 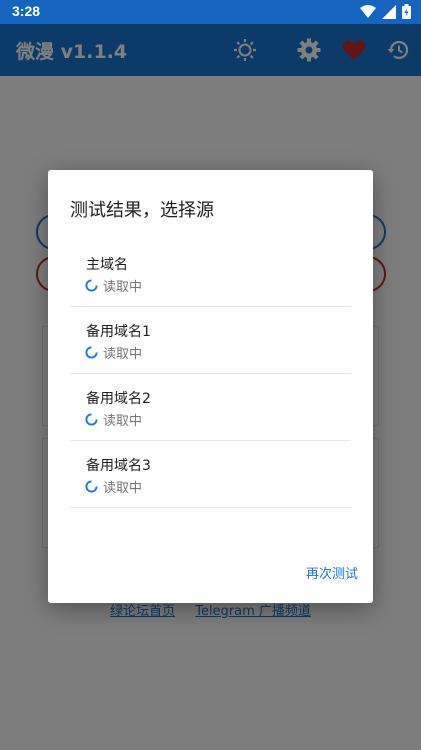 What do you see at coordinates (210, 12) in the screenshot?
I see `status-bar: 3:28` at bounding box center [210, 12].